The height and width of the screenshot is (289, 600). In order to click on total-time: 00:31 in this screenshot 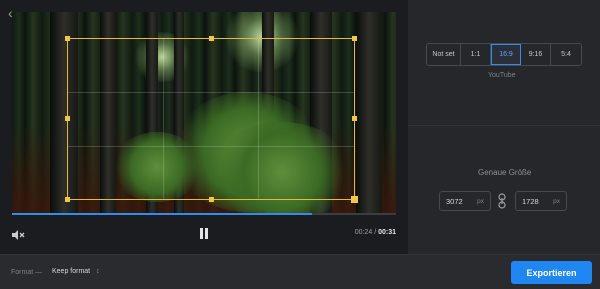, I will do `click(387, 232)`.